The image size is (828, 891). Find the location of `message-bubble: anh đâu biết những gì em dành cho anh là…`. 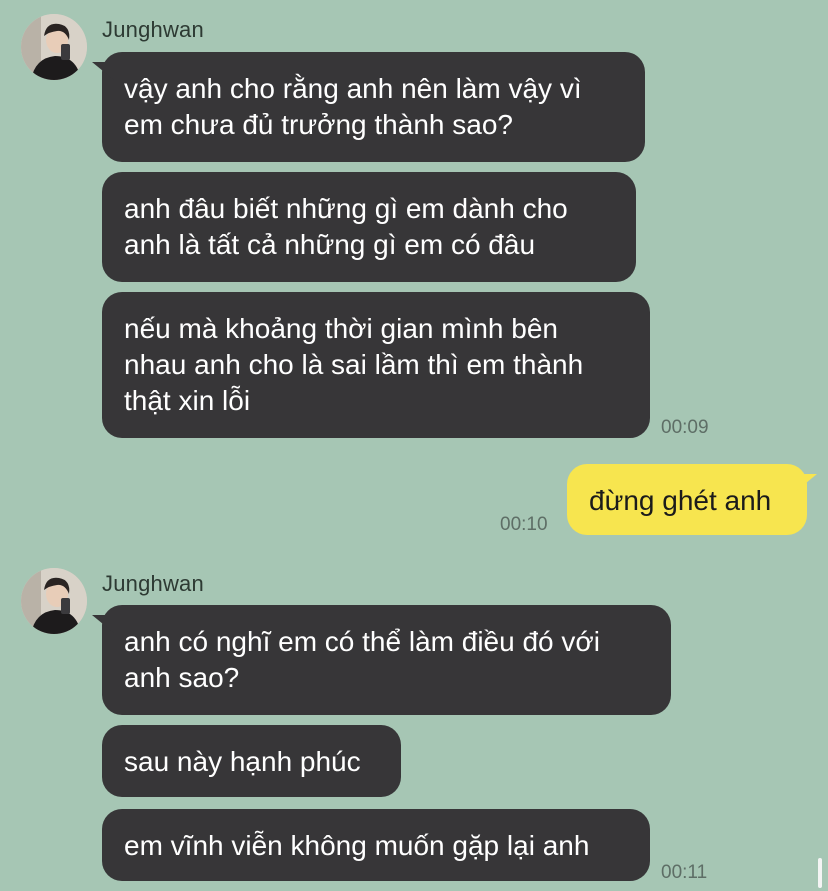

message-bubble: anh đâu biết những gì em dành cho anh là… is located at coordinates (369, 227).